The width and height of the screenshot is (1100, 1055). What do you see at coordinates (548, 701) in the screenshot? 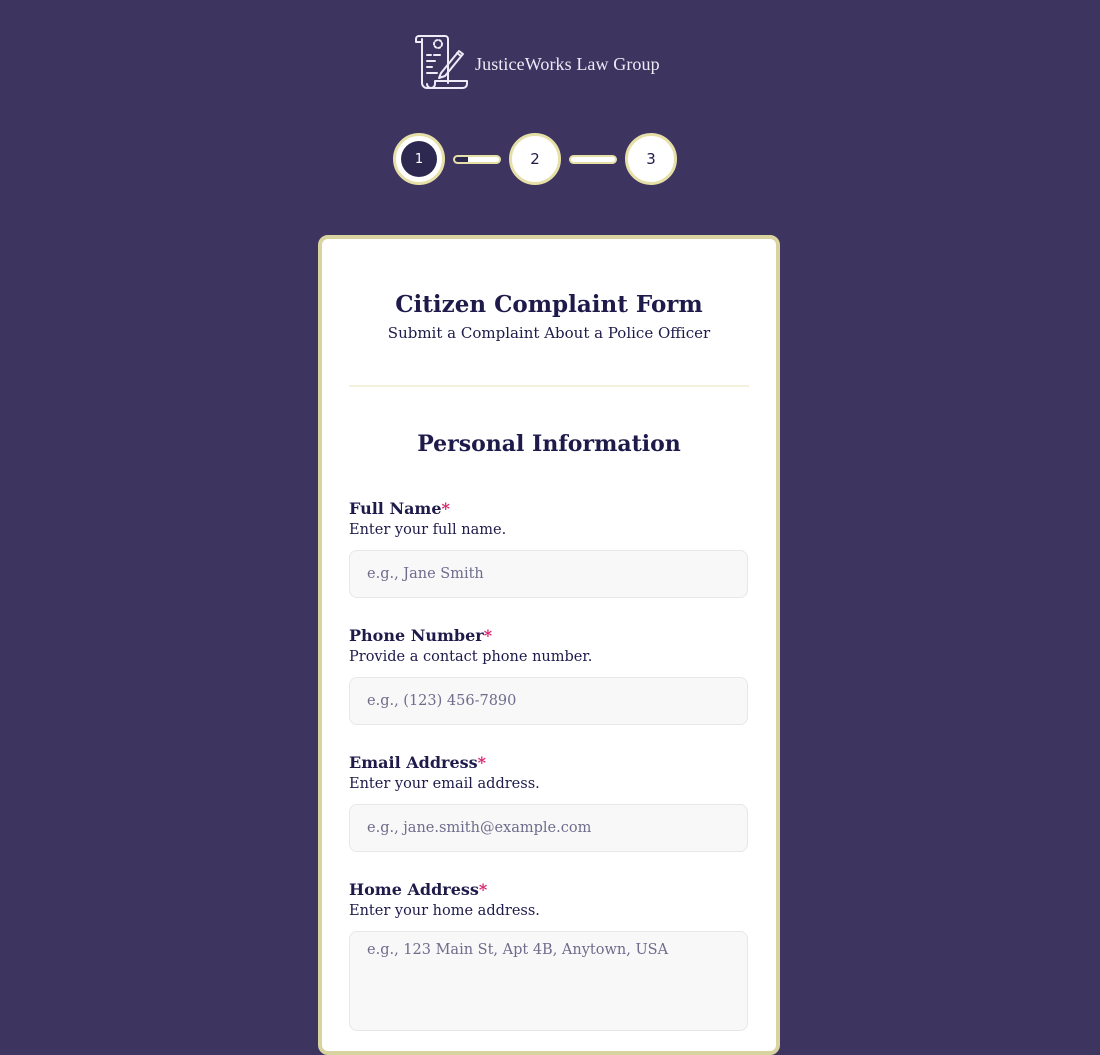
I see `phone-number-input` at bounding box center [548, 701].